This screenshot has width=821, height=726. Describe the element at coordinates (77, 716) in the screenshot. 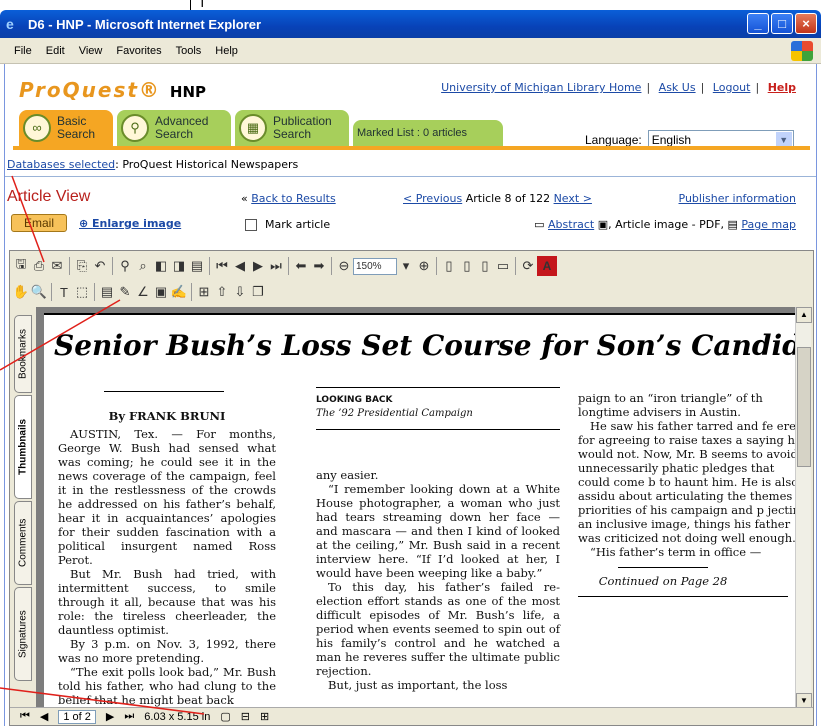

I see `page-indicator: 1 of 2` at that location.